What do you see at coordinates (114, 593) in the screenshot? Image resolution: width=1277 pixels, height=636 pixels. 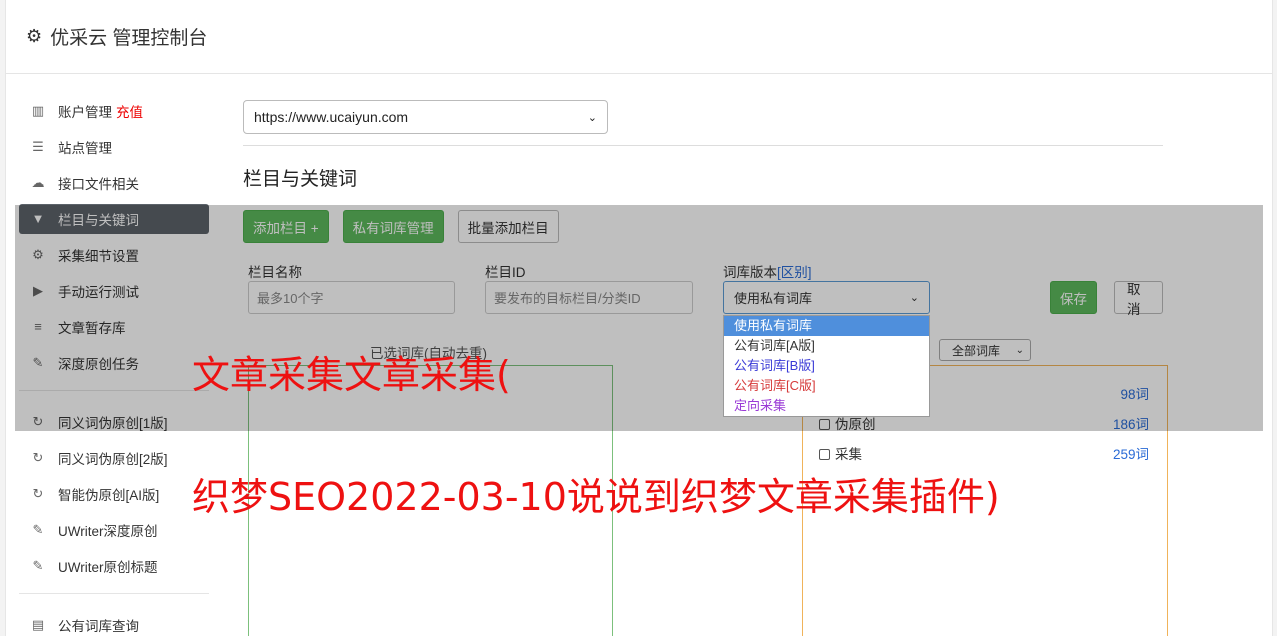 I see `sidebar-divider` at bounding box center [114, 593].